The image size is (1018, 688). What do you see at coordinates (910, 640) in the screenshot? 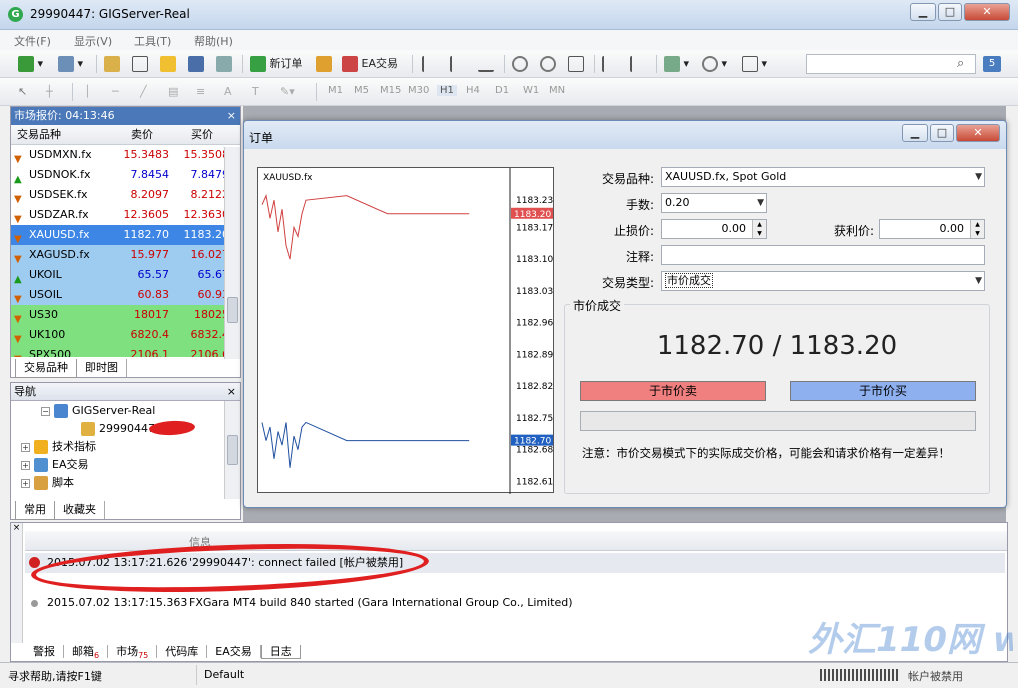
I see `watermark-logo: 外汇110网 www.fx110.com` at bounding box center [910, 640].